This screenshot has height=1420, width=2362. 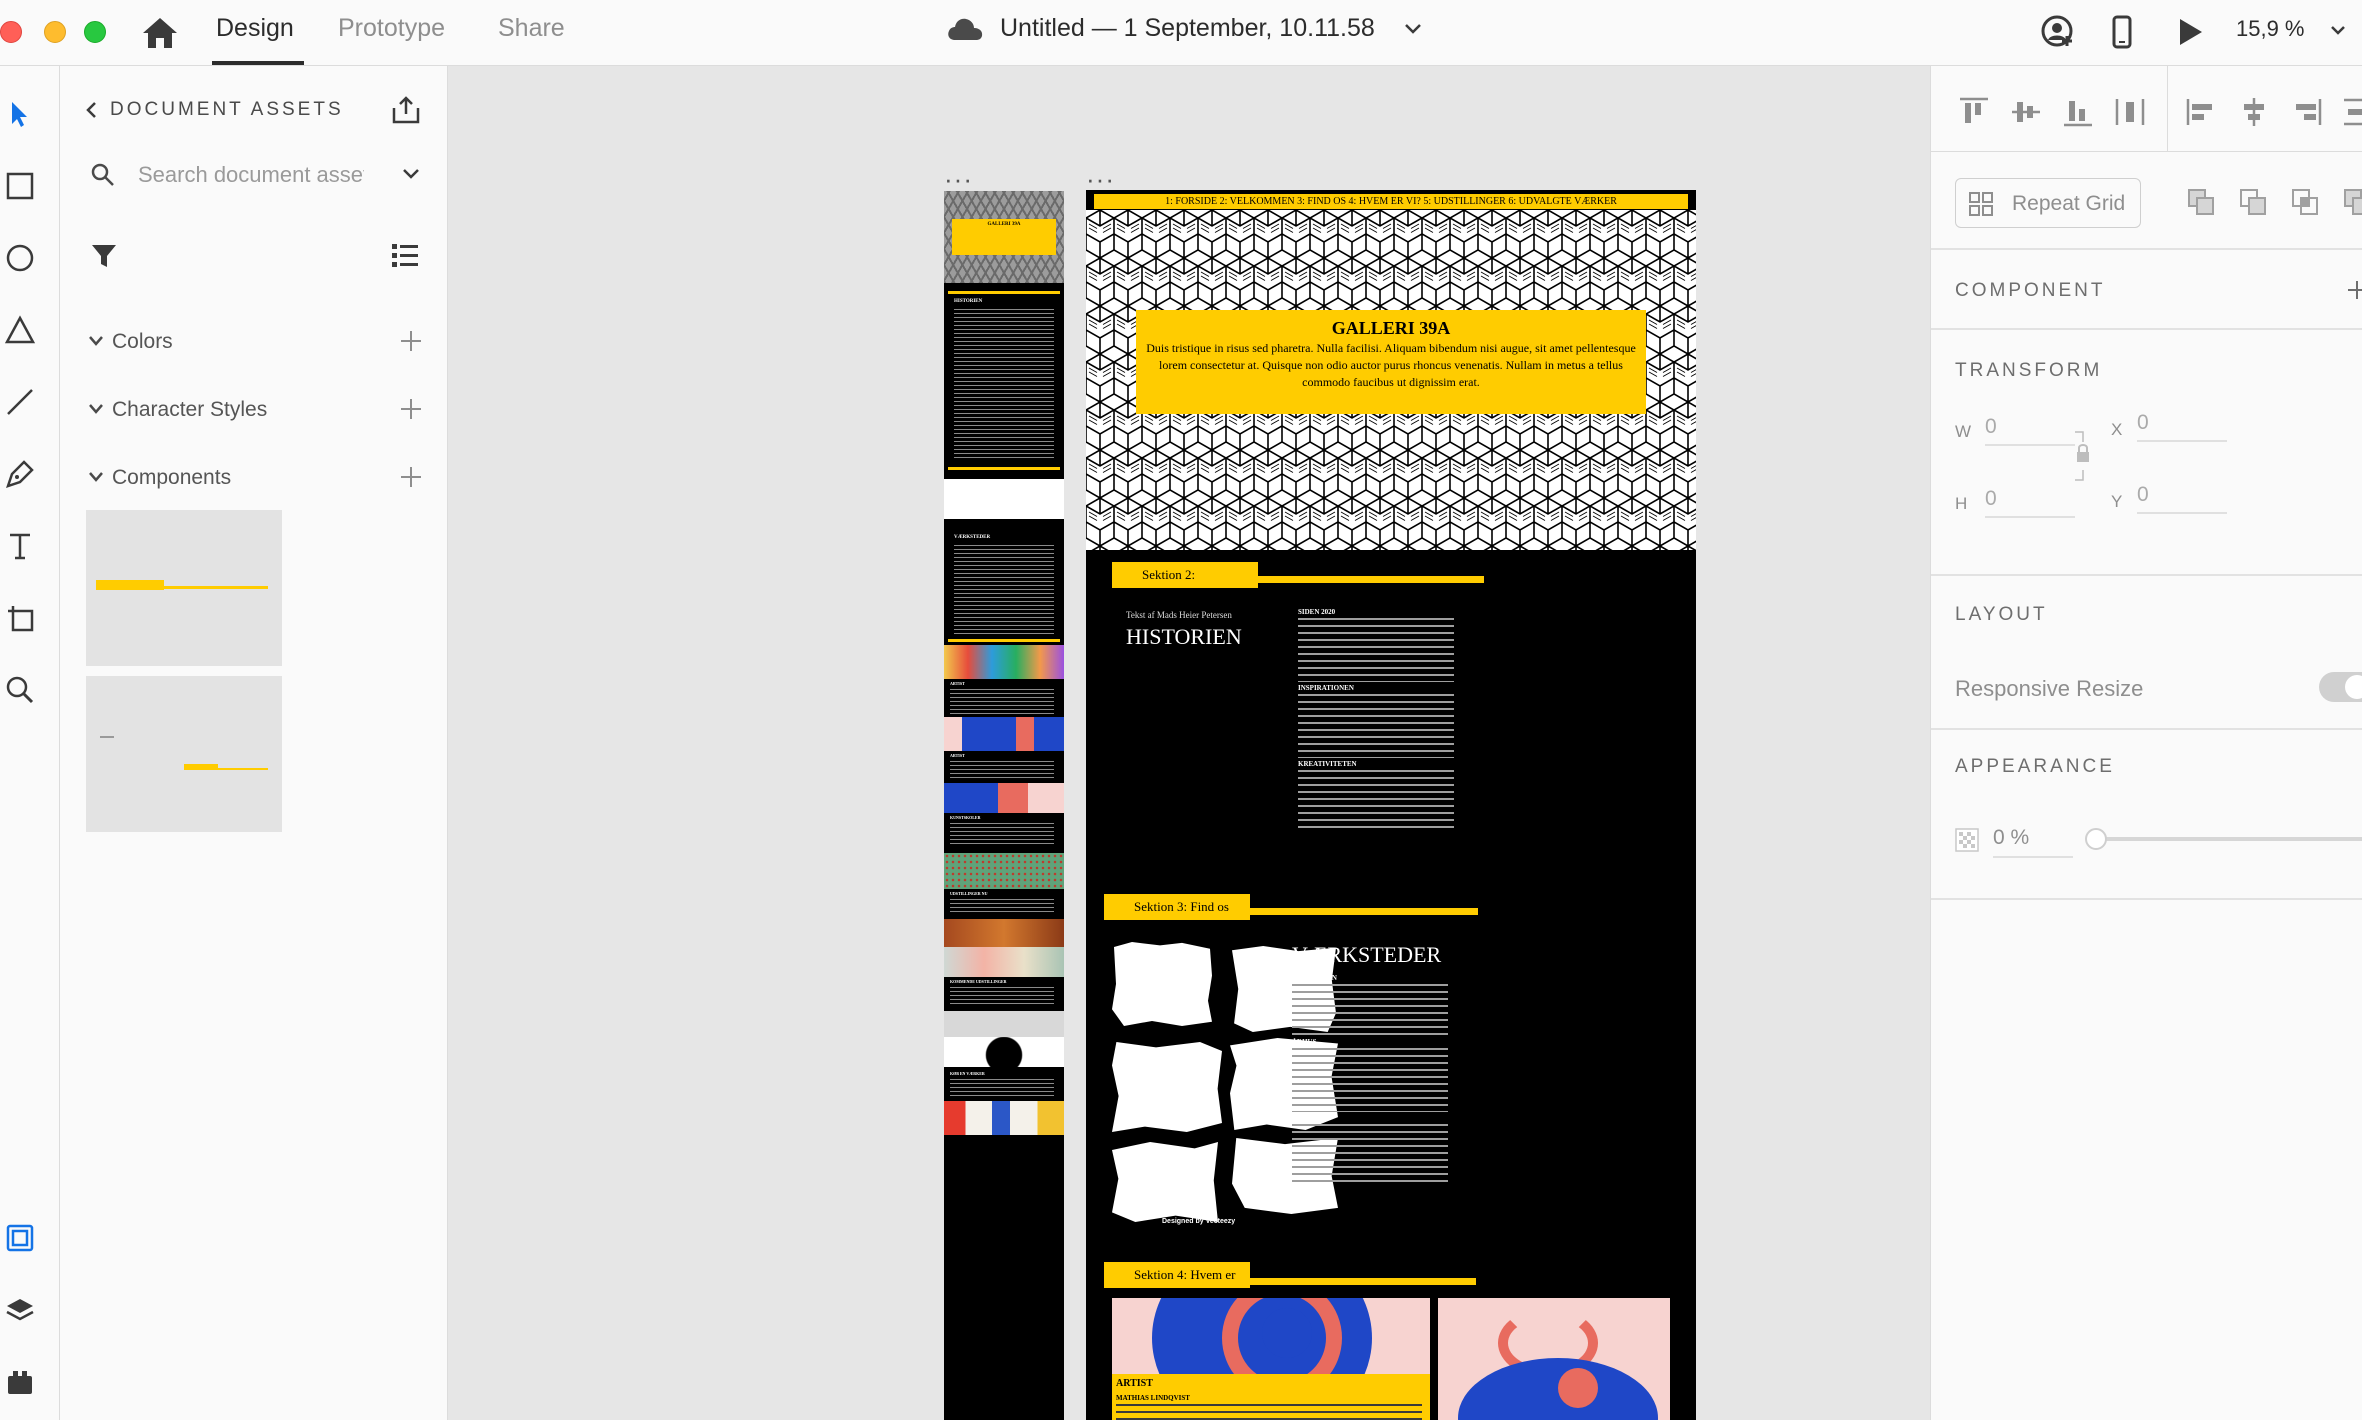 I want to click on asset-search, so click(x=254, y=175).